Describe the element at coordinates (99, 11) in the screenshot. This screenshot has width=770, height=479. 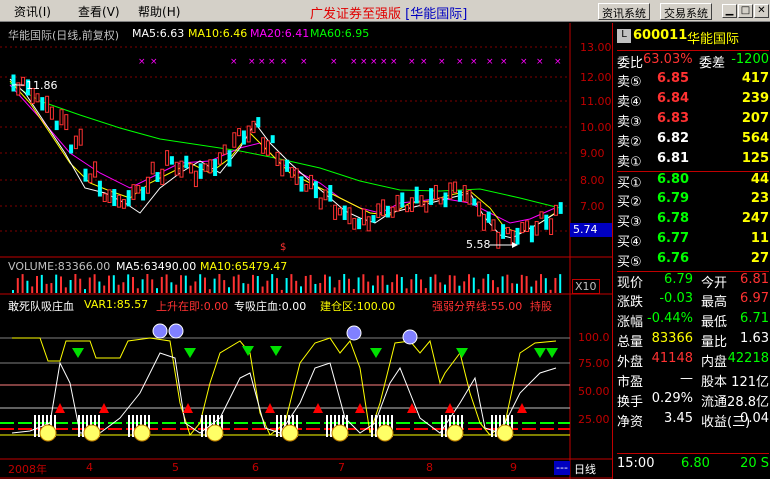
I see `menu-view: 查看(V)` at that location.